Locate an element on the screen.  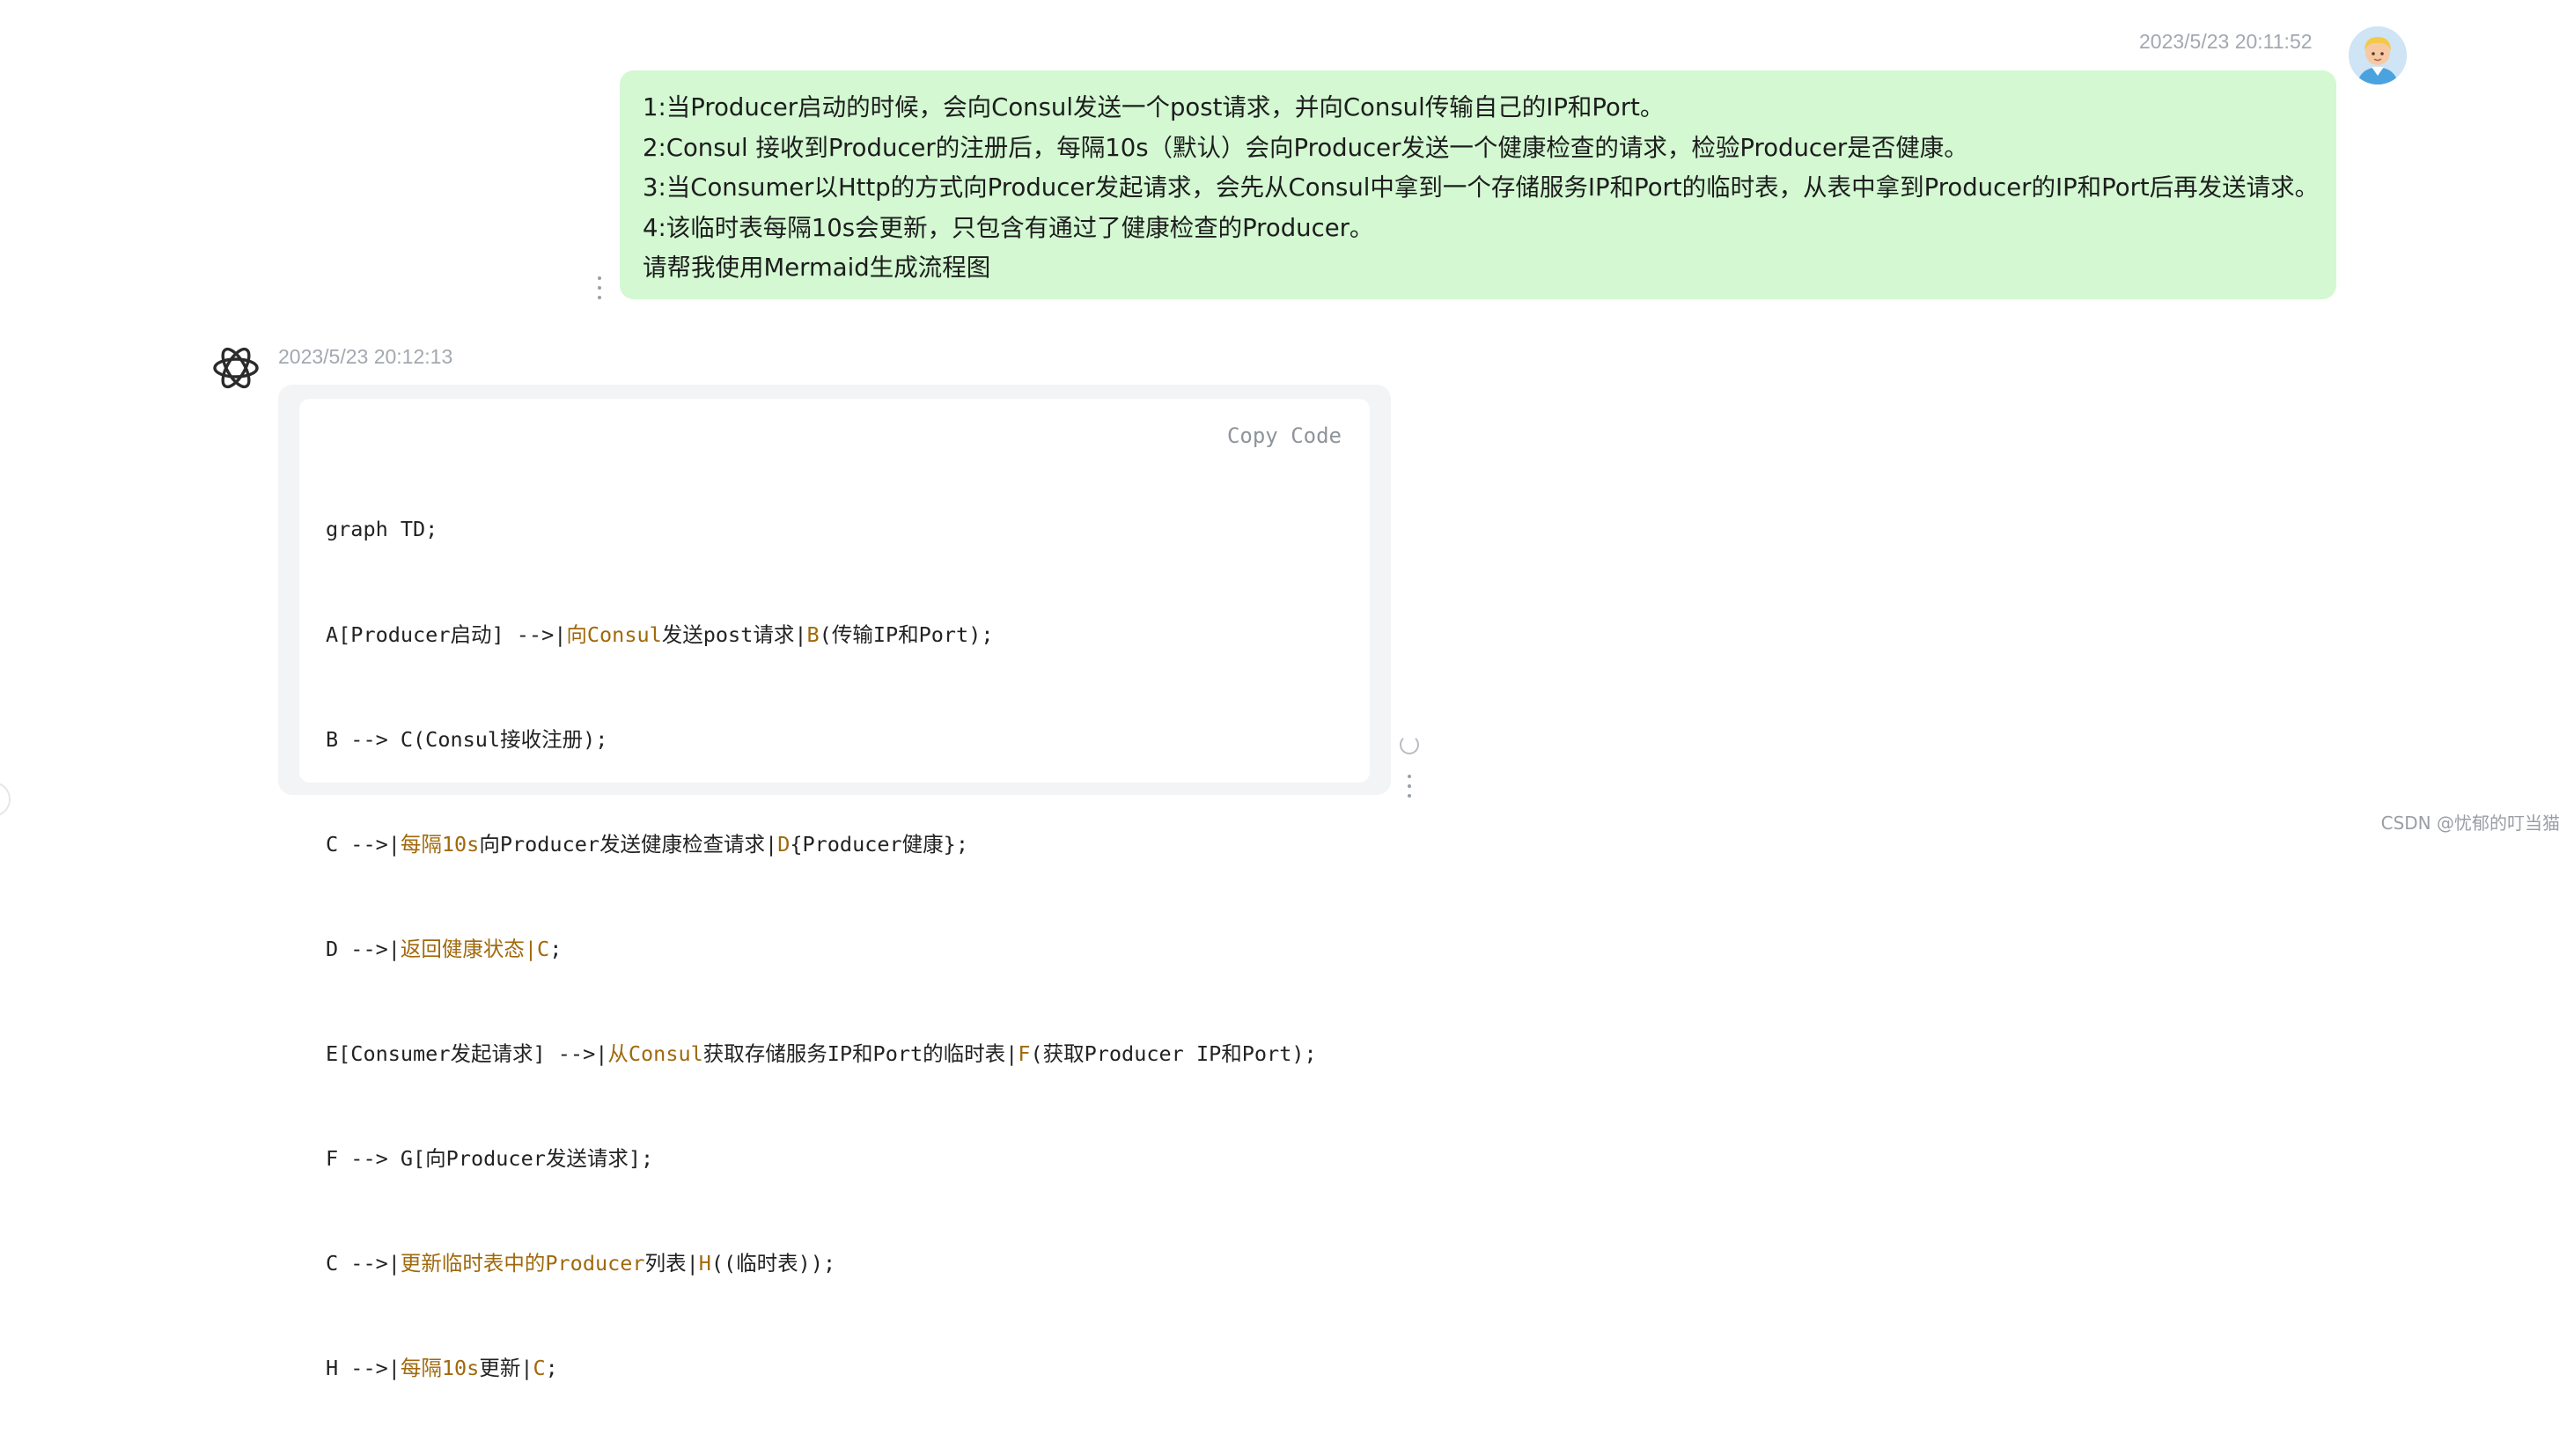
openai-logo-icon is located at coordinates (236, 368).